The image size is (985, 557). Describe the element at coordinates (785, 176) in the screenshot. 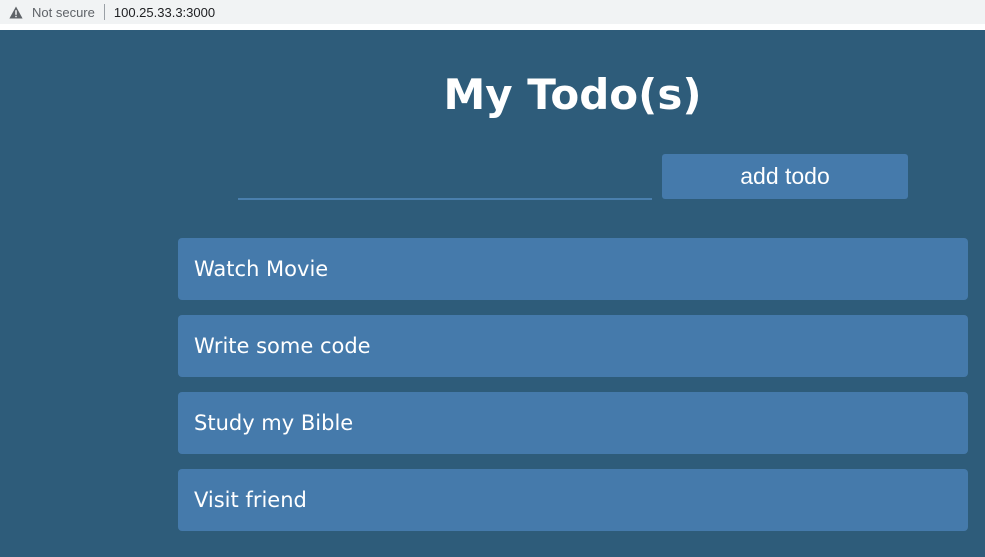

I see `add-todo-button: add todo` at that location.